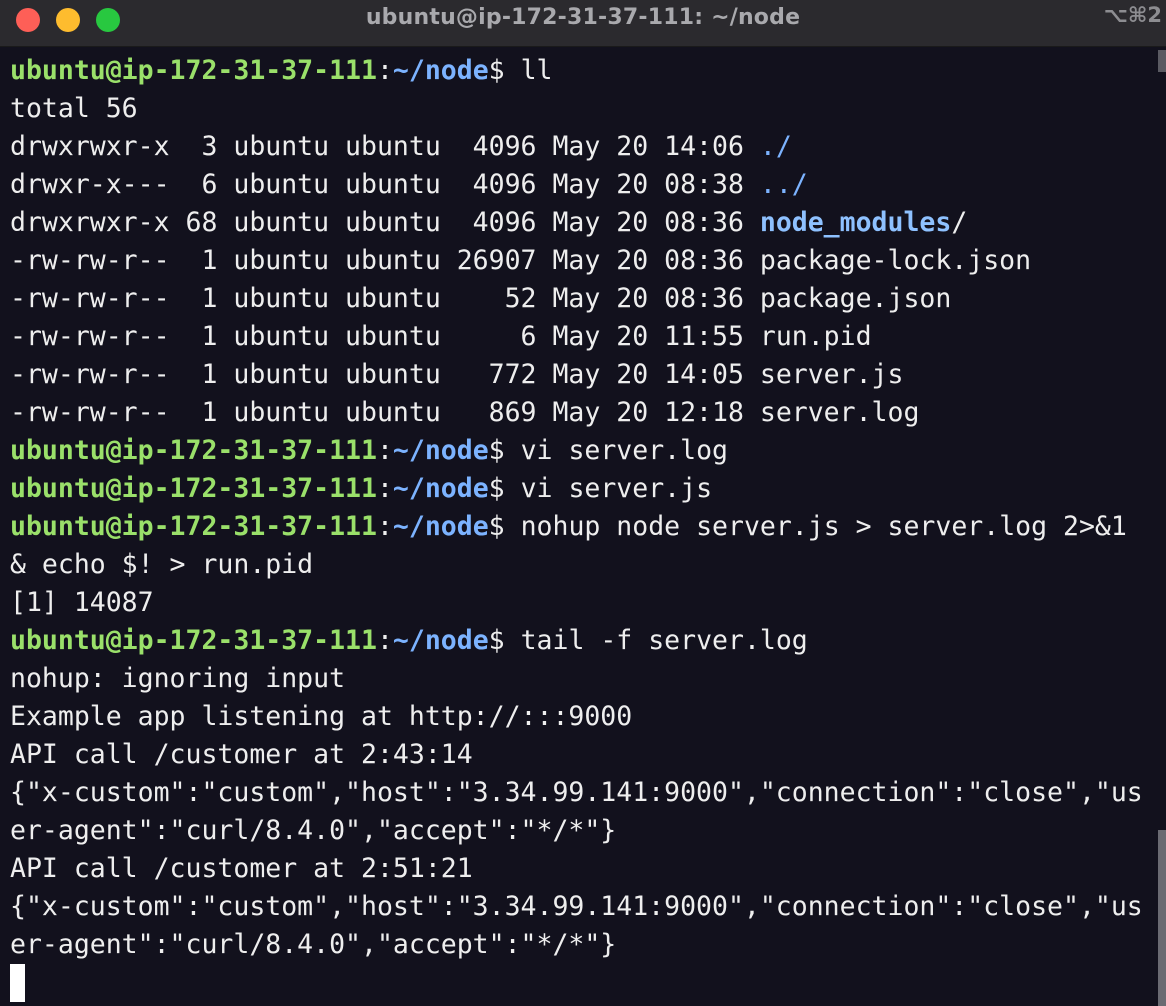  I want to click on output-text: Example app listening at http://:::9000, so click(321, 716).